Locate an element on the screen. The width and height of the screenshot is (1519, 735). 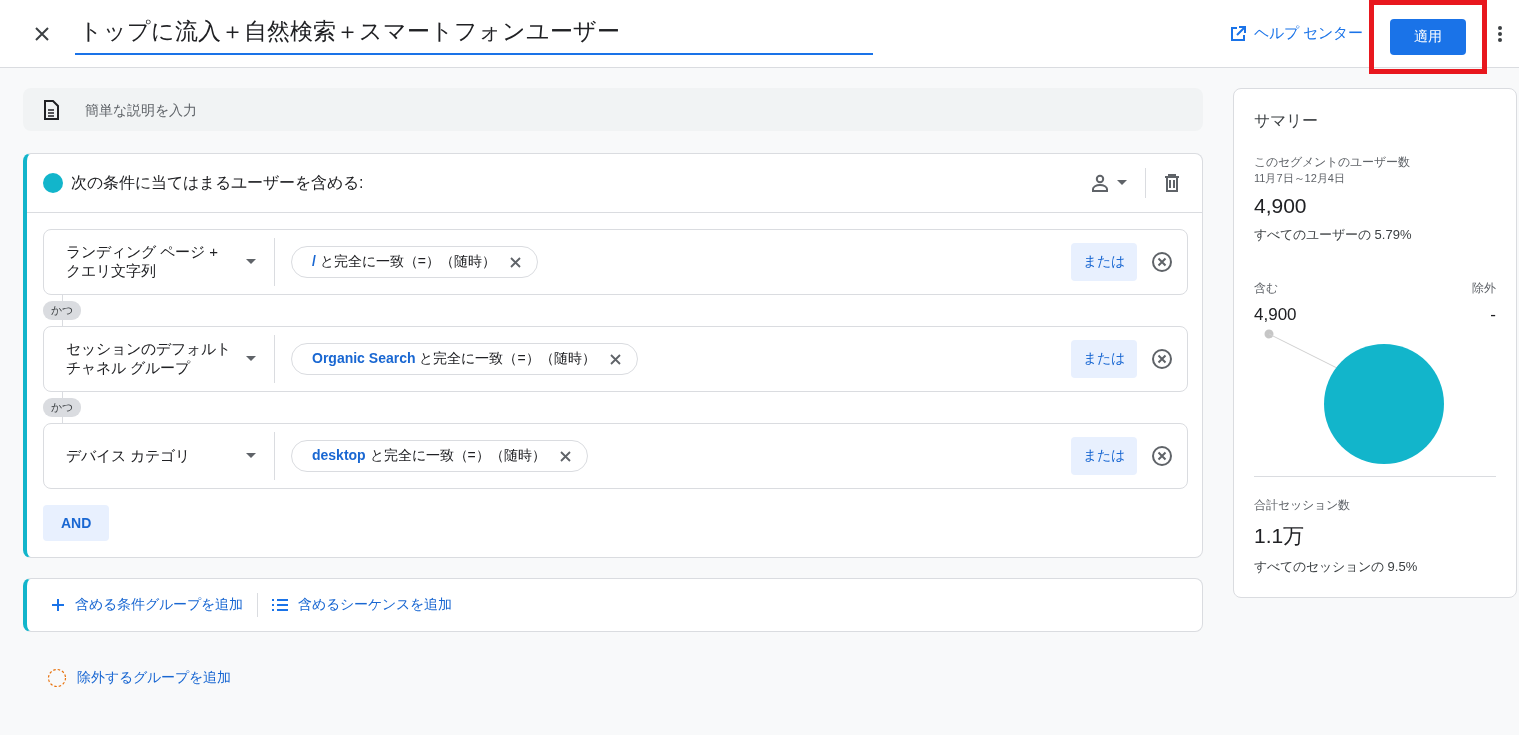
metric-share: すべてのセッションの 9.5% is located at coordinates (1336, 567).